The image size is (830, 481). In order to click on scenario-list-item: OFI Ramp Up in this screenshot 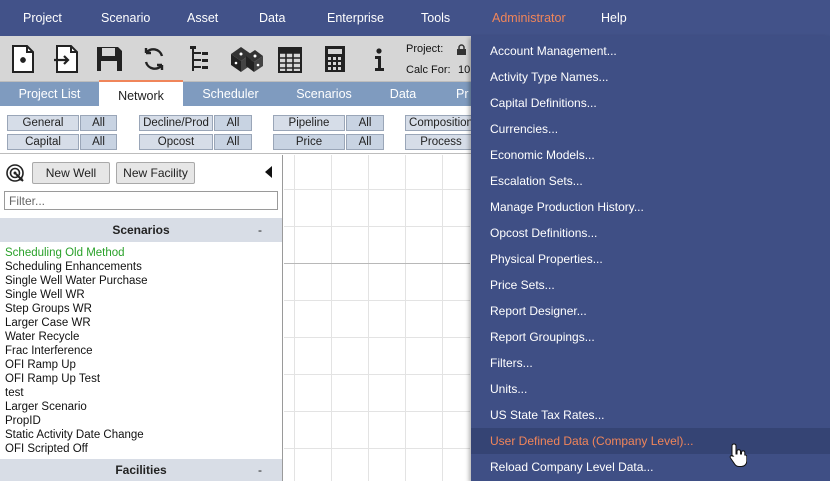, I will do `click(140, 365)`.